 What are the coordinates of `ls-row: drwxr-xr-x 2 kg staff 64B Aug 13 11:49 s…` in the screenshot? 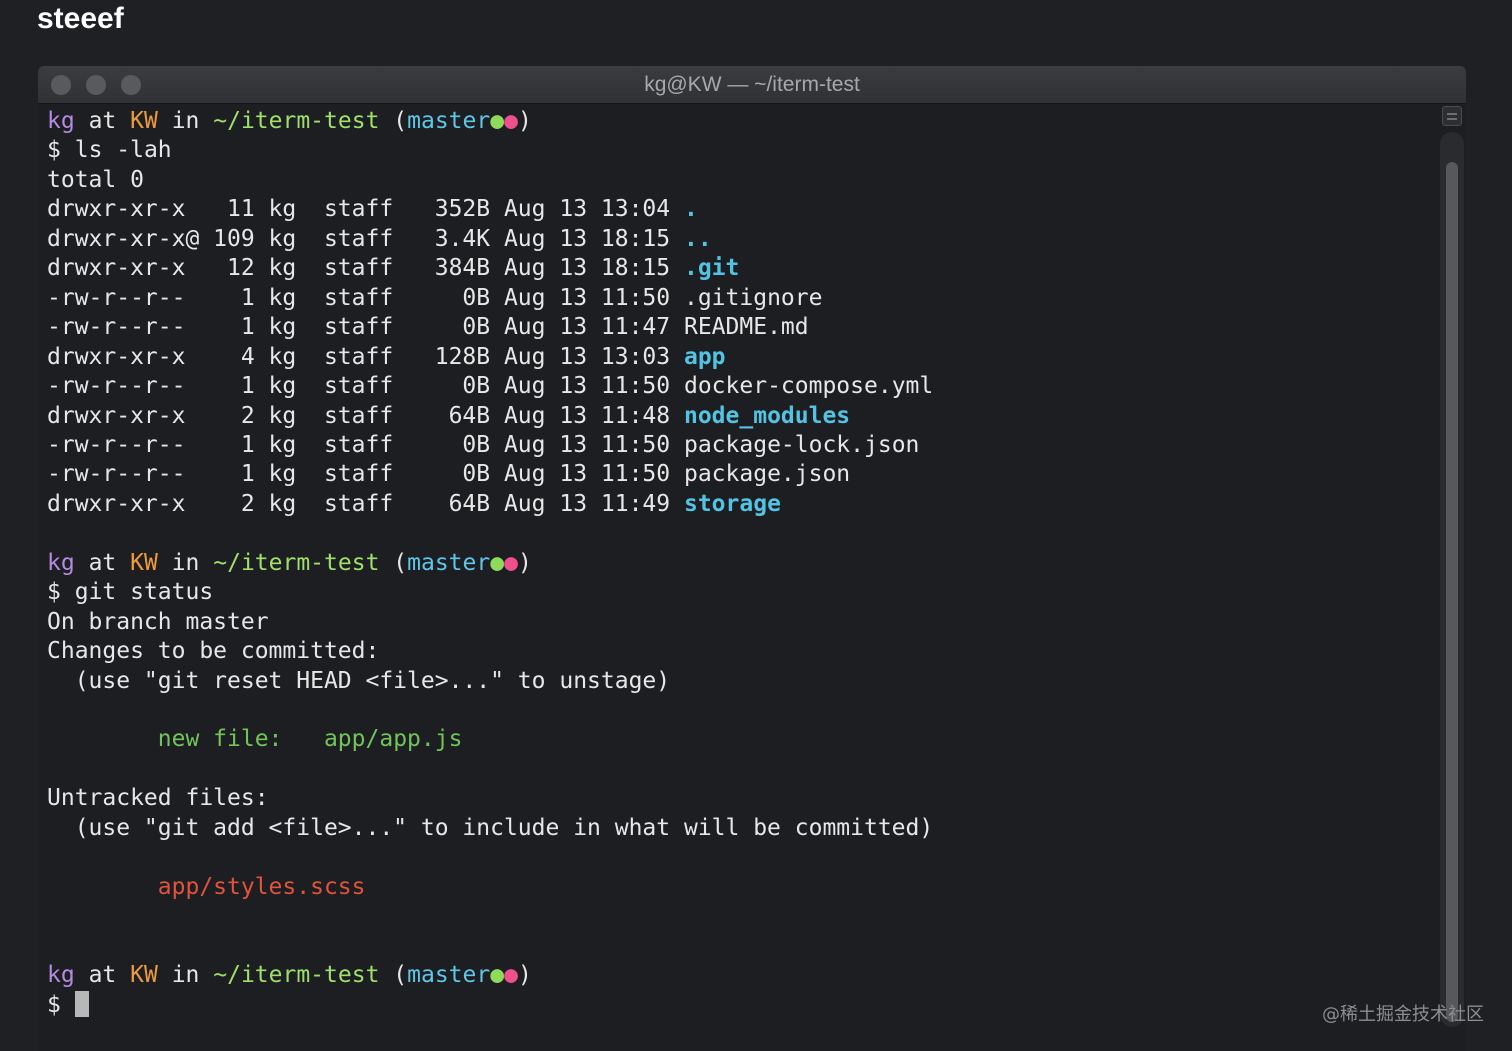 It's located at (414, 504).